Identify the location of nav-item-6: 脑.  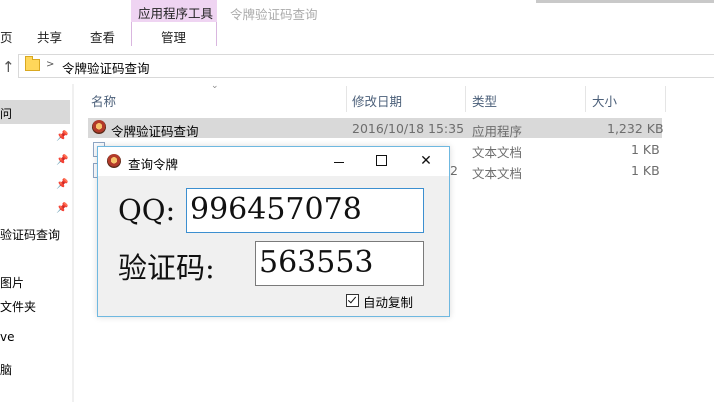
(6, 369).